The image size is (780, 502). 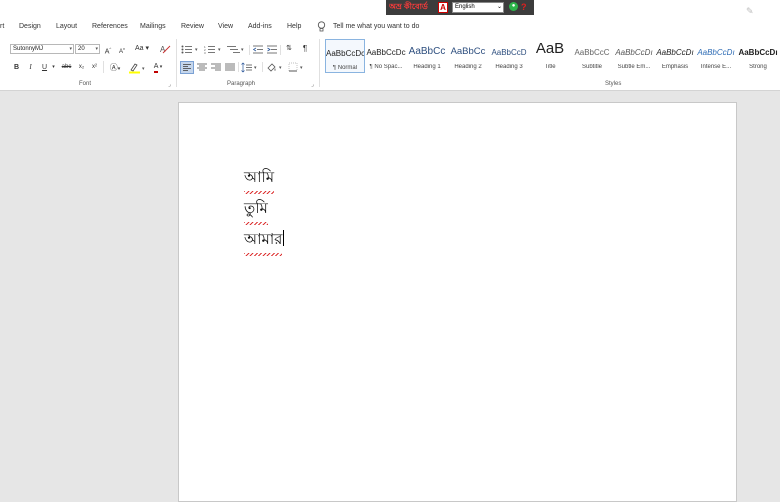 What do you see at coordinates (509, 52) in the screenshot?
I see `style-preview: AaBbCcD` at bounding box center [509, 52].